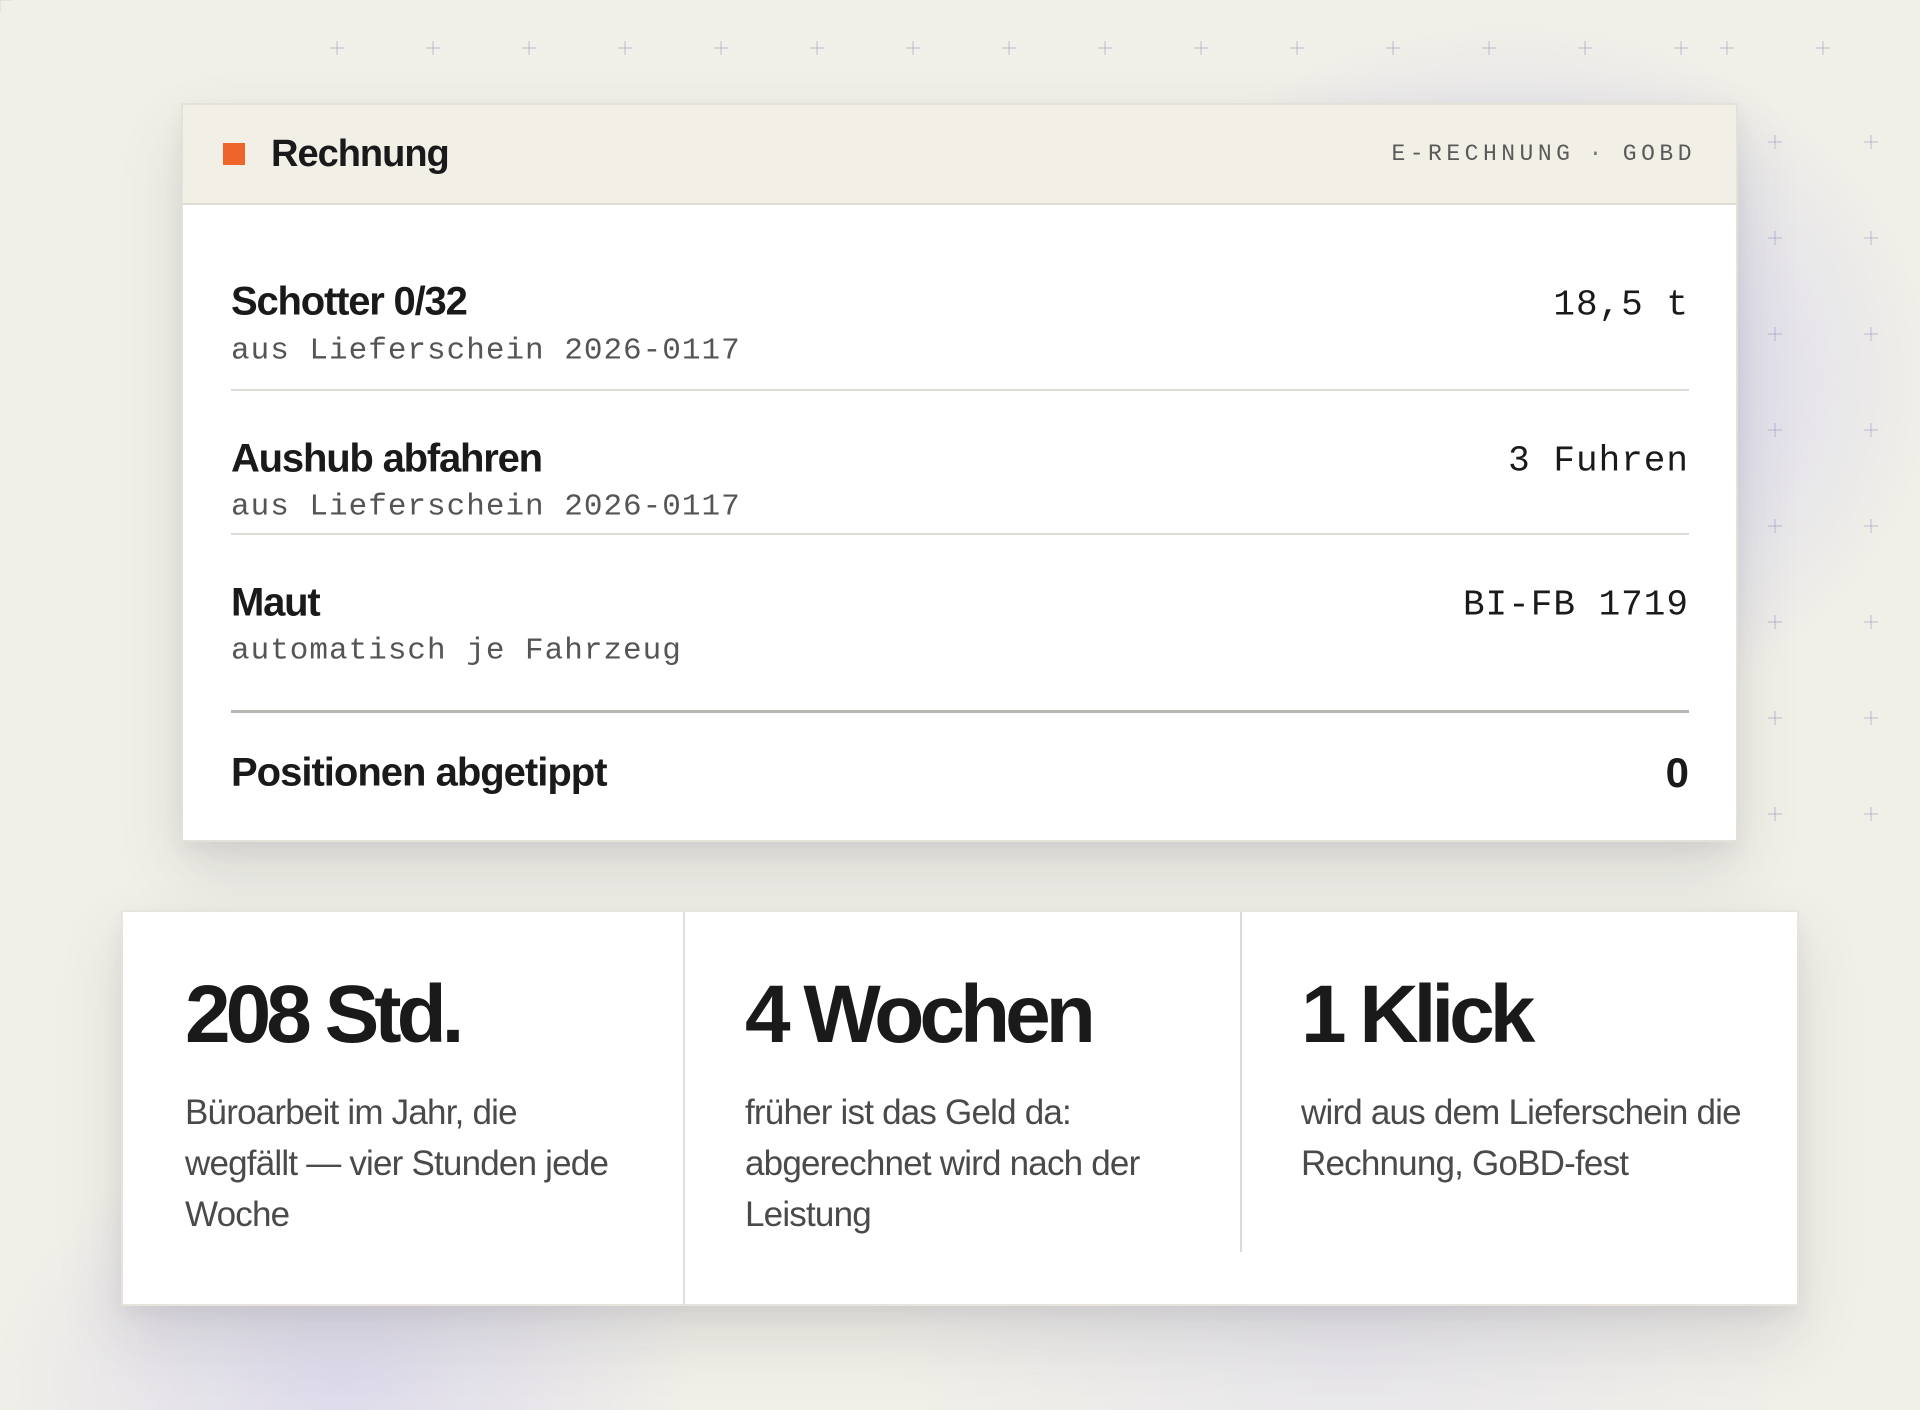  I want to click on line-item-name: Aushub abfahren, so click(387, 458).